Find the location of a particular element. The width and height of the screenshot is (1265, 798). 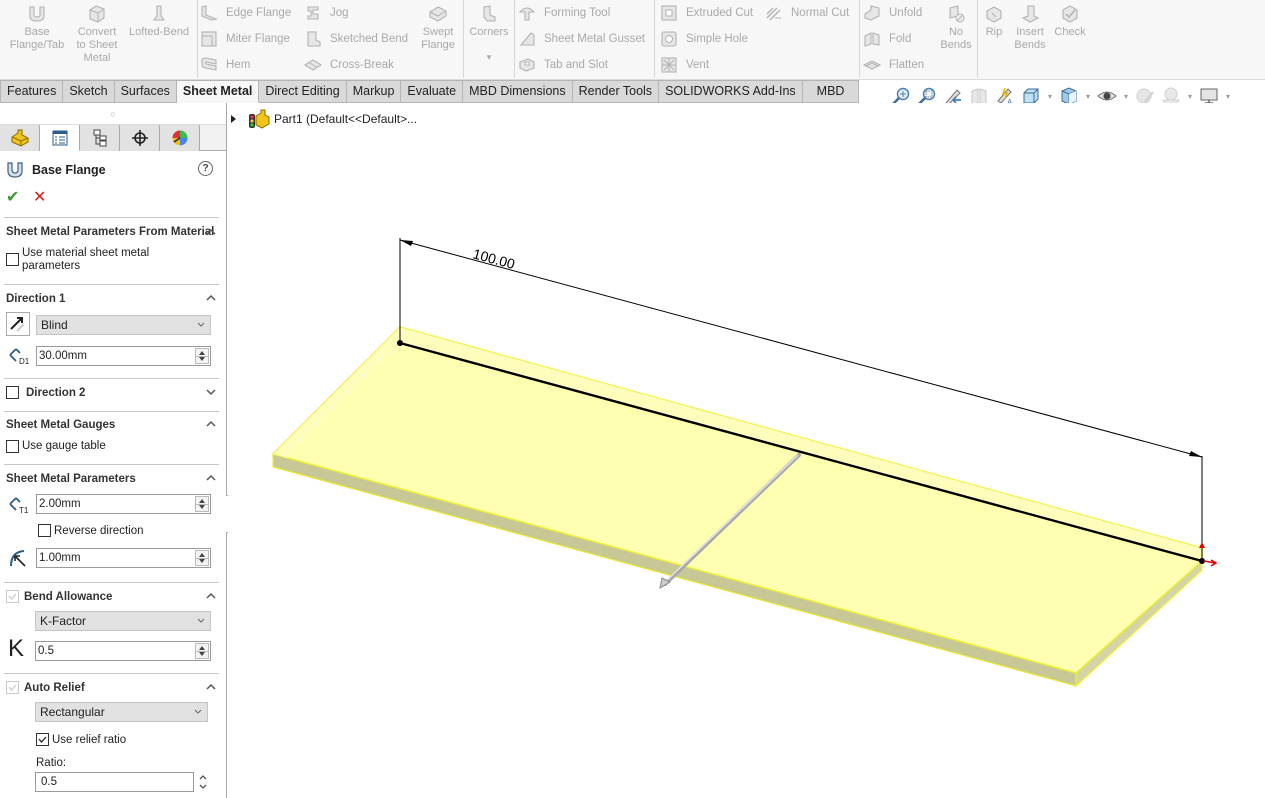

corners-dropdown-arrow: ▾ is located at coordinates (489, 57).